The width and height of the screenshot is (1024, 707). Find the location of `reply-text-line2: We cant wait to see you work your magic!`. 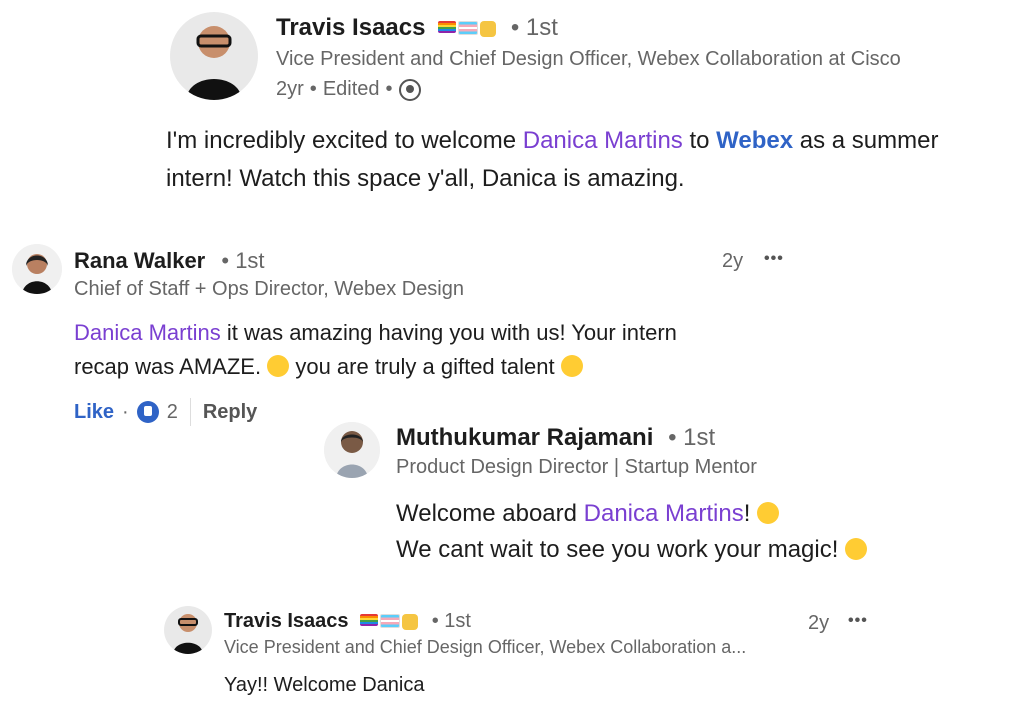

reply-text-line2: We cant wait to see you work your magic! is located at coordinates (617, 549).